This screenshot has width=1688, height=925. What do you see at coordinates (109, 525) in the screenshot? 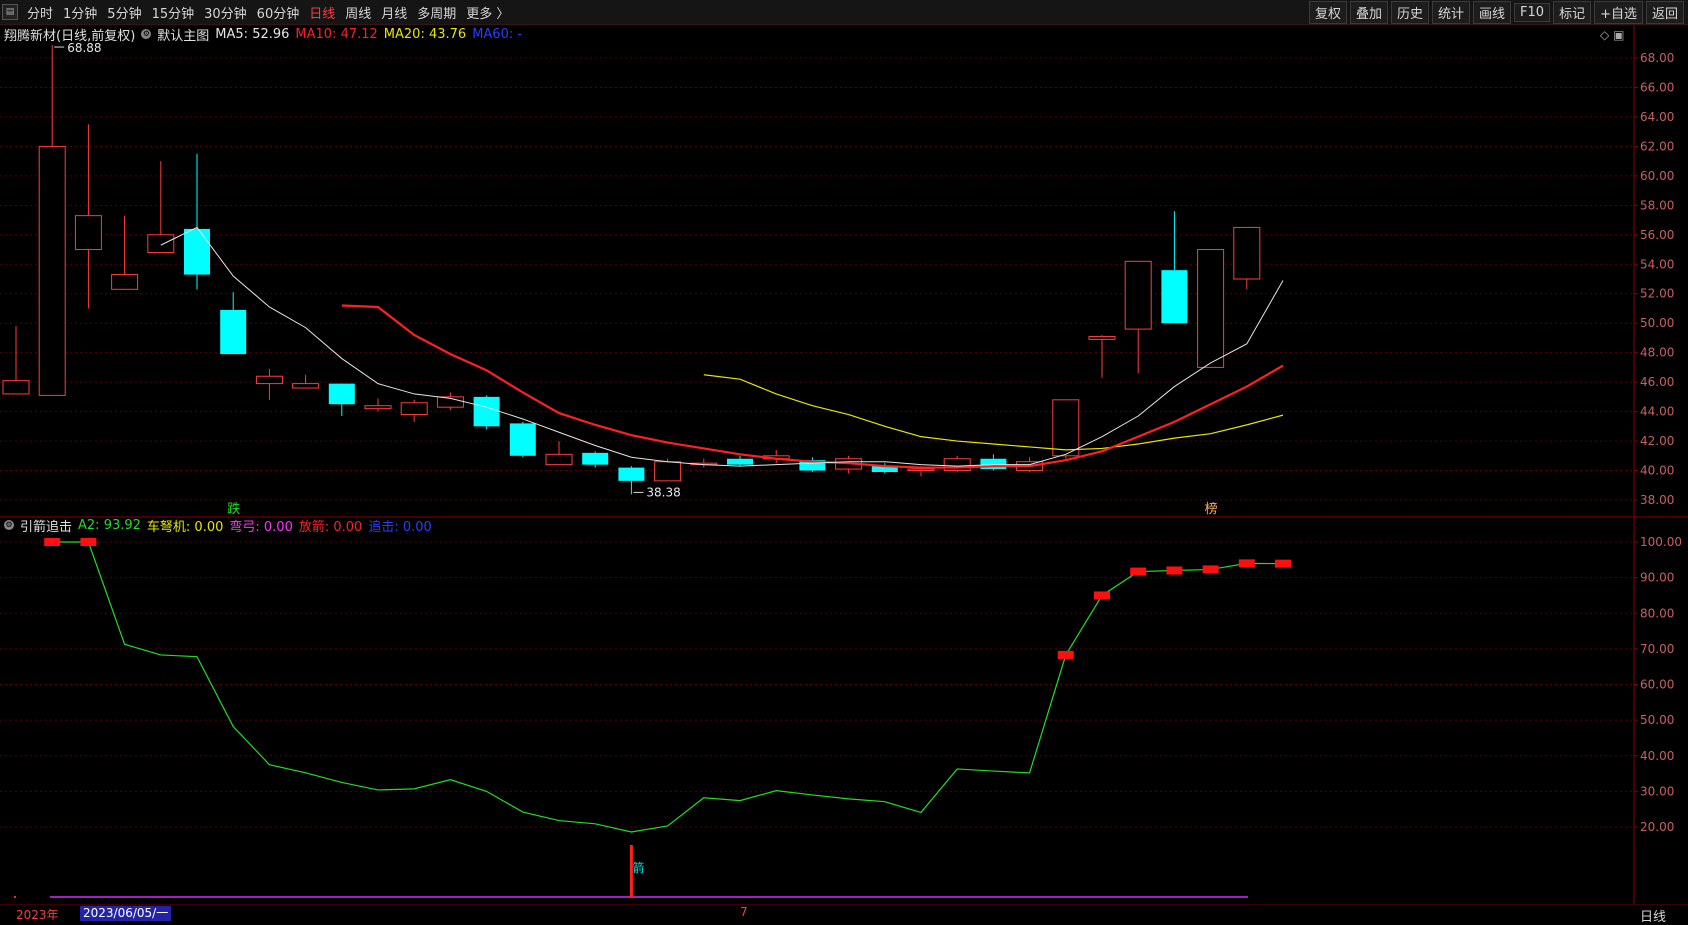
I see `a2-value: A2: 93.92` at bounding box center [109, 525].